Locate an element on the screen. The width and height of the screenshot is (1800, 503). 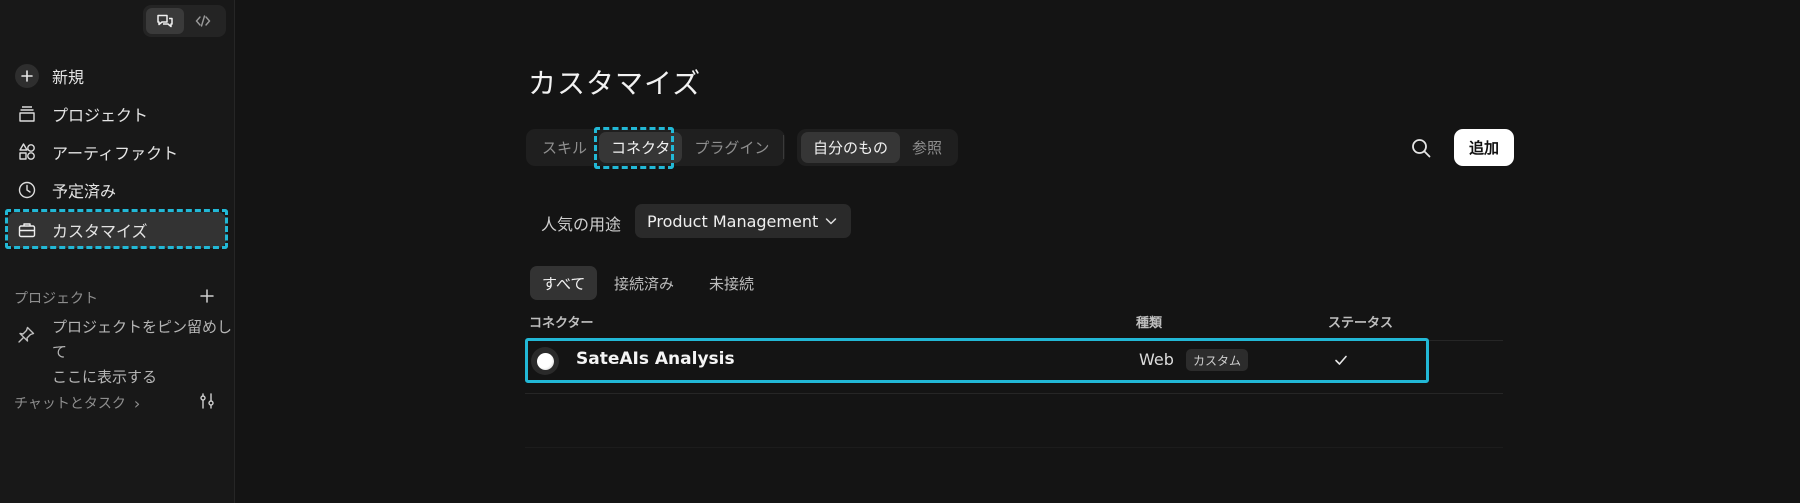
usage-select: Product Management is located at coordinates (743, 221).